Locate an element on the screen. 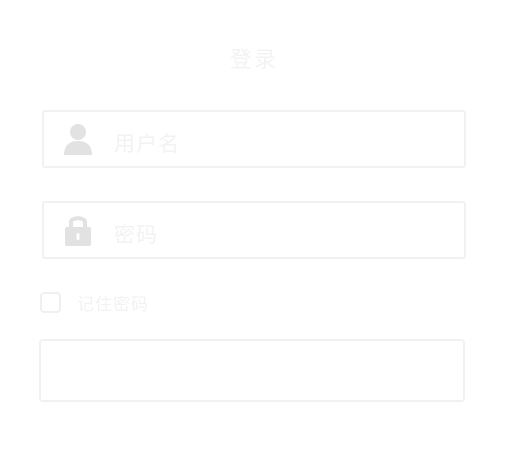  remember-password-option: 记住密码 is located at coordinates (94, 302).